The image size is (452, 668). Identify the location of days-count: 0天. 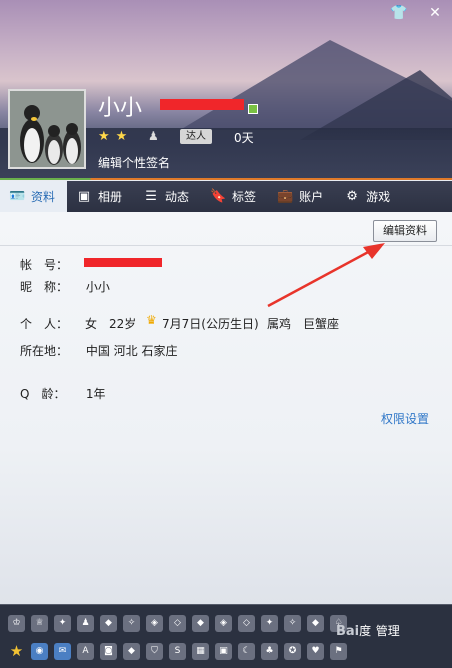
(244, 138).